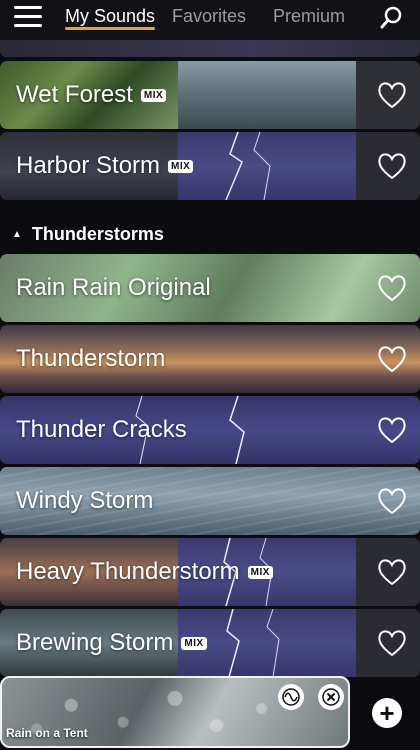 The image size is (420, 750). What do you see at coordinates (387, 713) in the screenshot?
I see `add-icon: +` at bounding box center [387, 713].